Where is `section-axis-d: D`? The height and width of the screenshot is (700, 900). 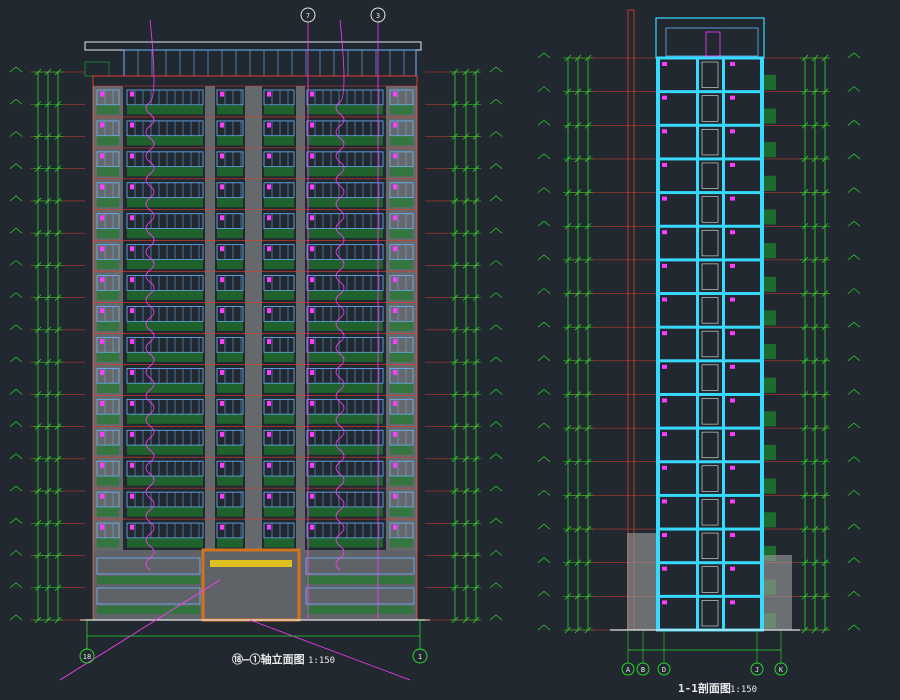
section-axis-d: D is located at coordinates (664, 669).